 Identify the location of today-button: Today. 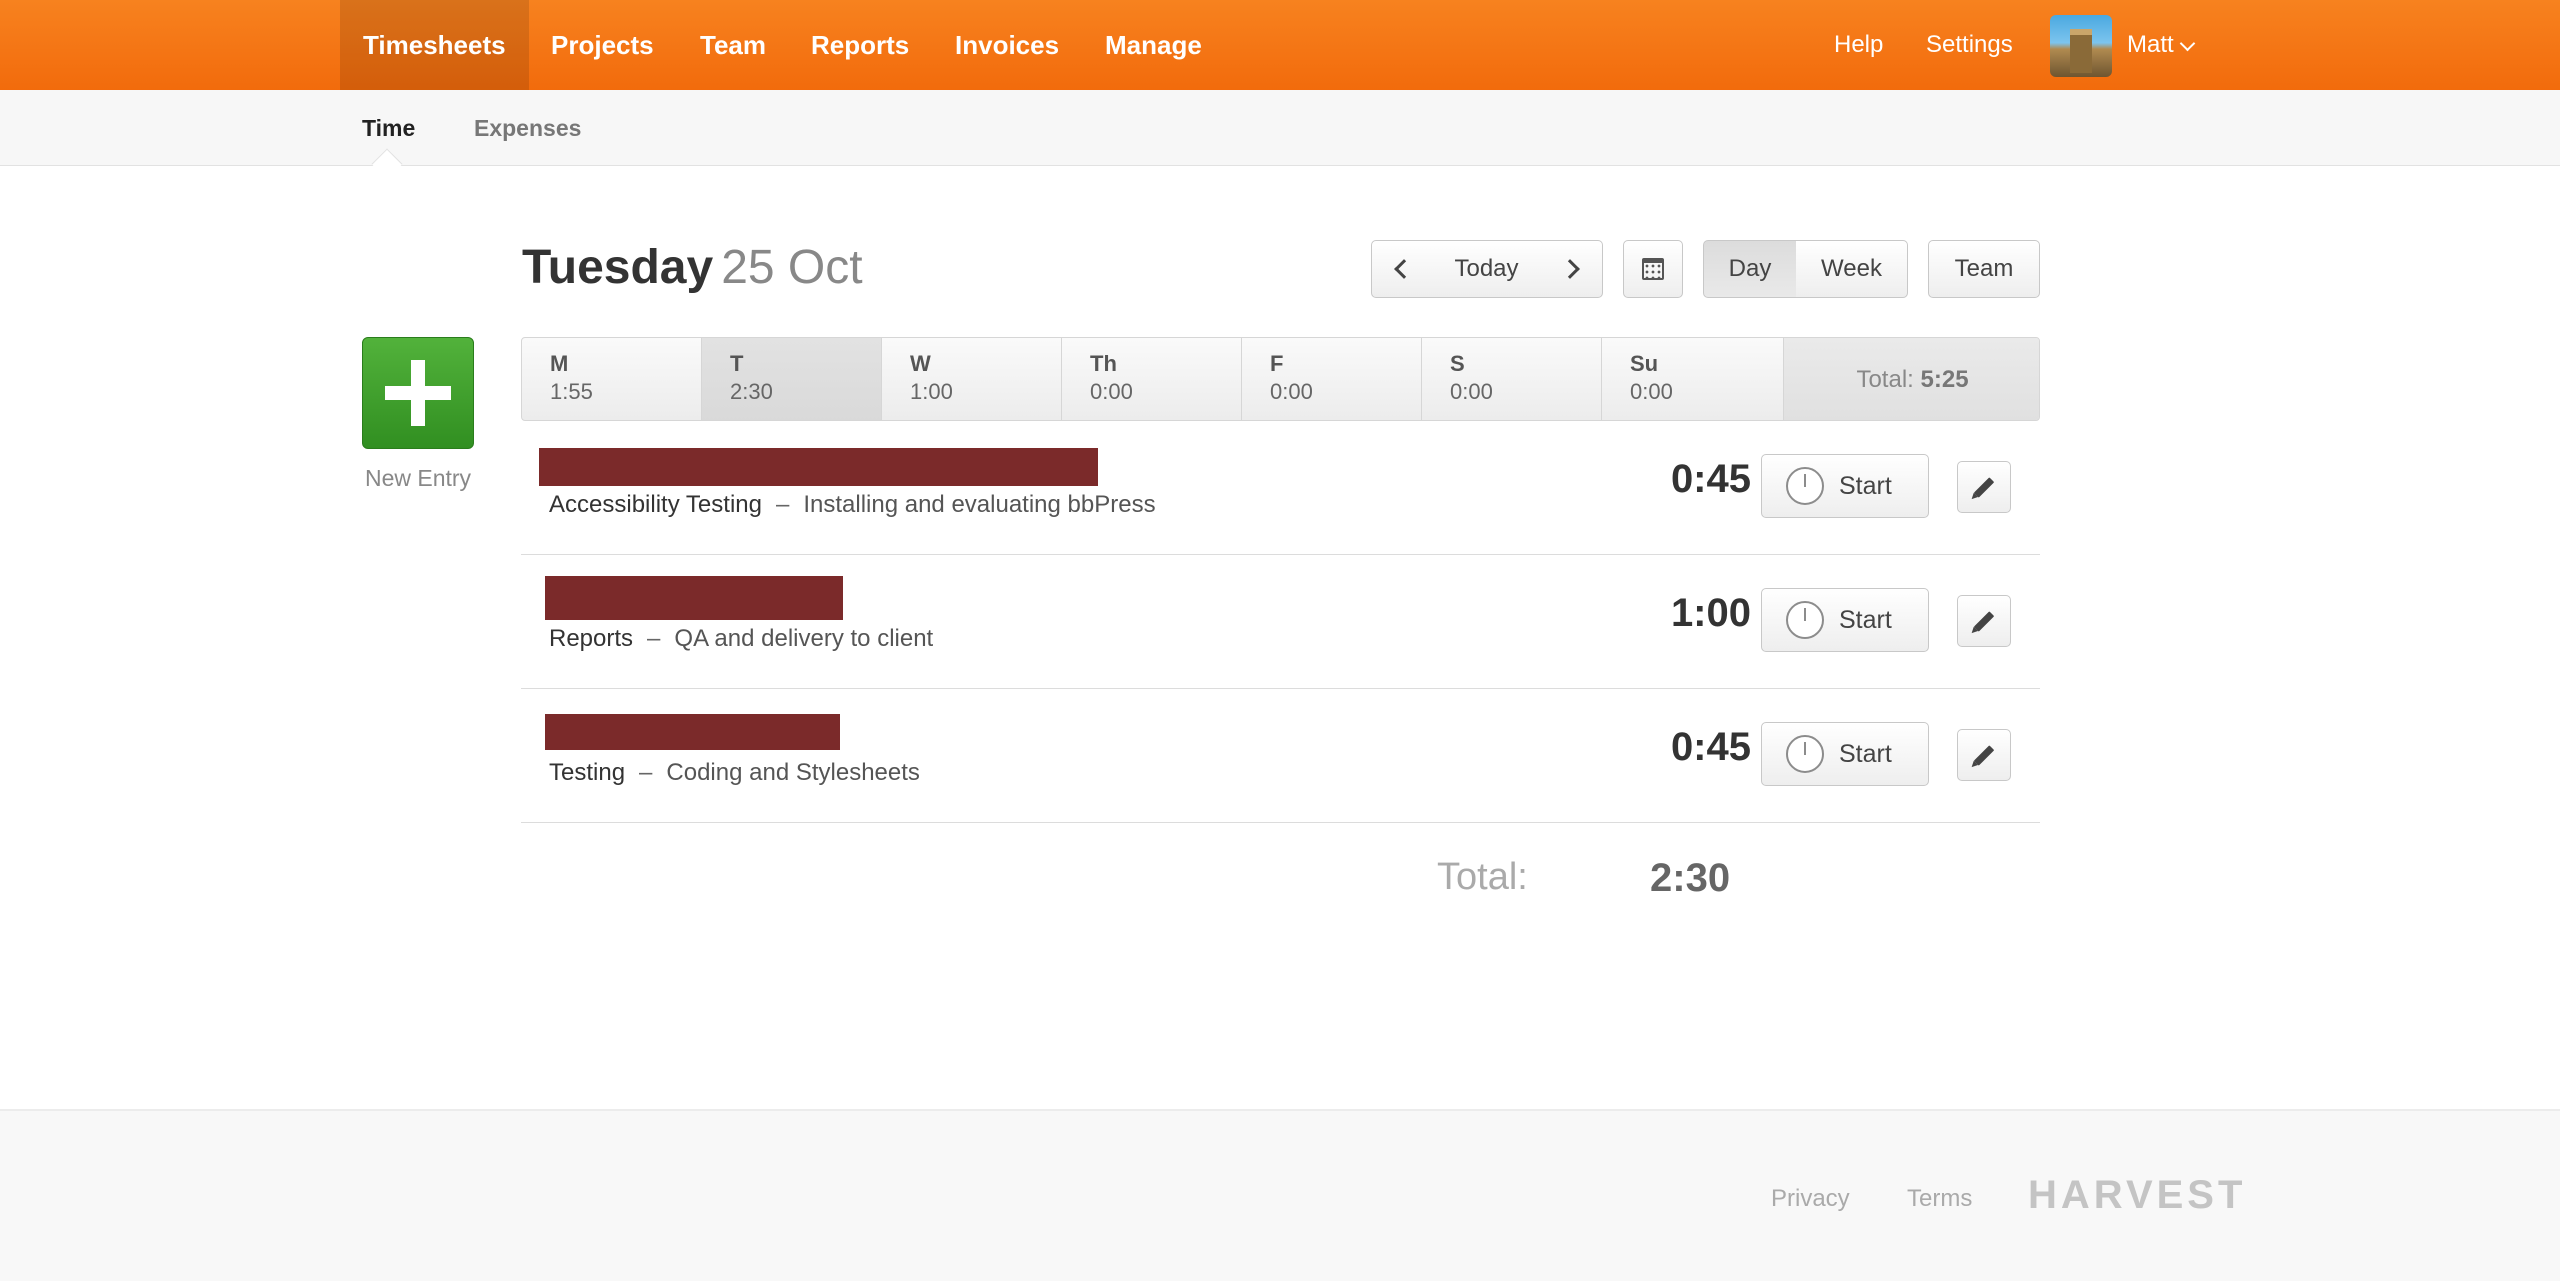
(1487, 269).